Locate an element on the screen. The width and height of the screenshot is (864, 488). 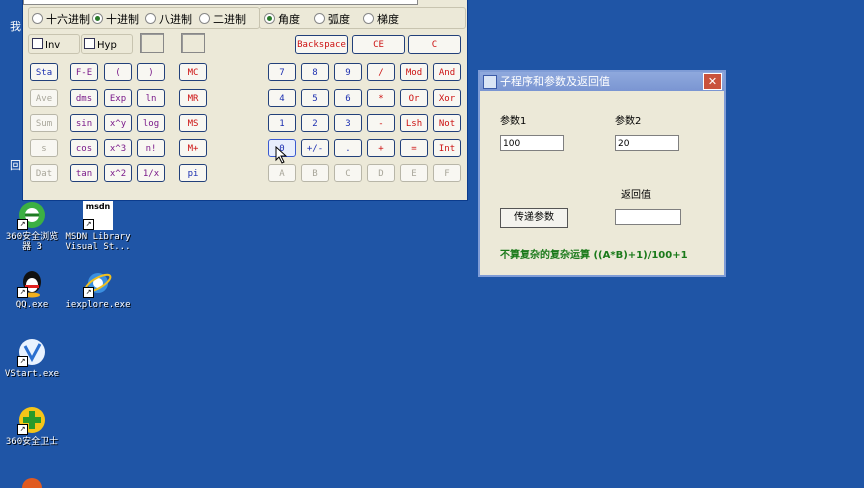
fe-button: F-E is located at coordinates (84, 72).